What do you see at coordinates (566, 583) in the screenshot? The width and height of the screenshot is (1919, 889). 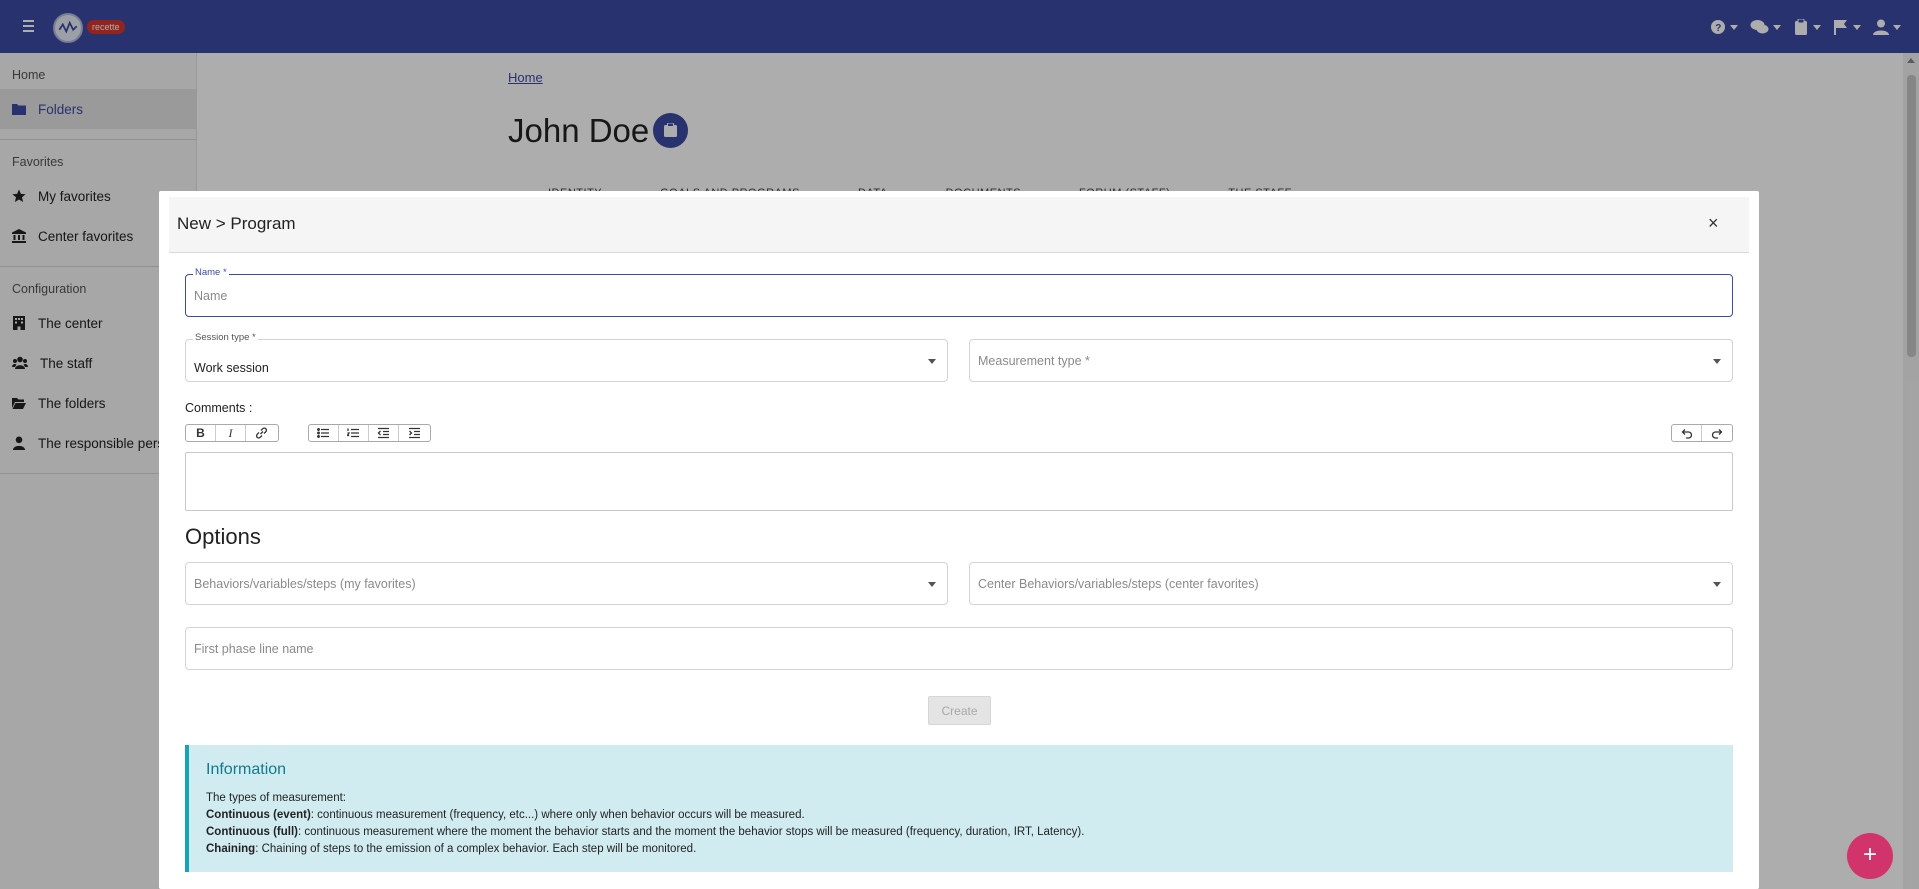 I see `behaviors-my-favorites-select: Behaviors/variables/steps (my favorites)` at bounding box center [566, 583].